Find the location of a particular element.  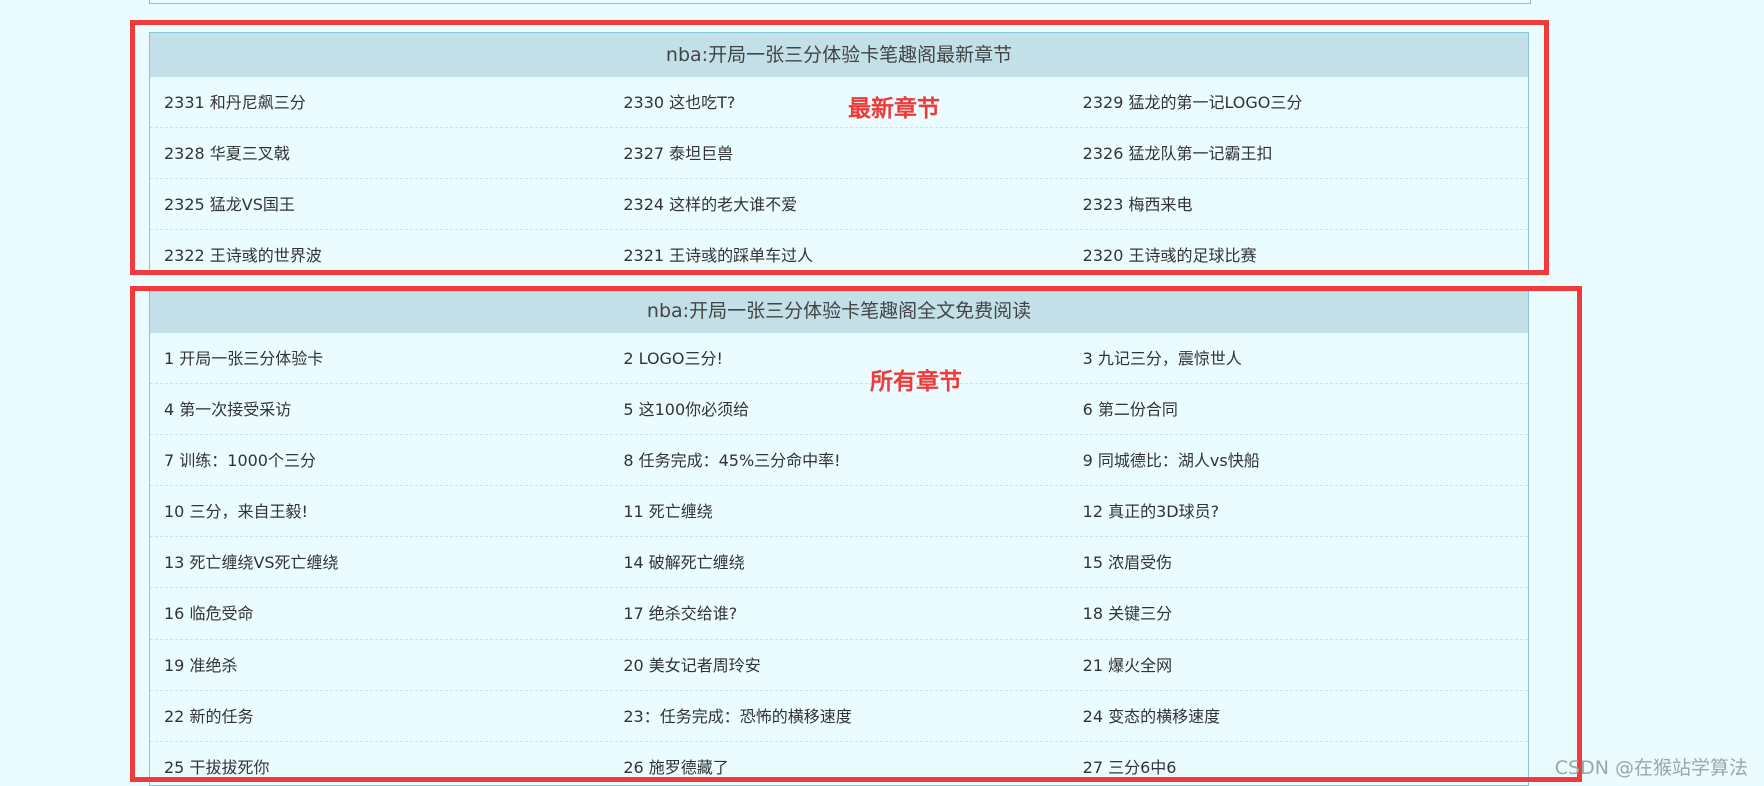

chapter-row: 2328 华夏三叉戟 2327 泰坦巨兽 2326 猛龙队第一记霸王扣 is located at coordinates (839, 153).